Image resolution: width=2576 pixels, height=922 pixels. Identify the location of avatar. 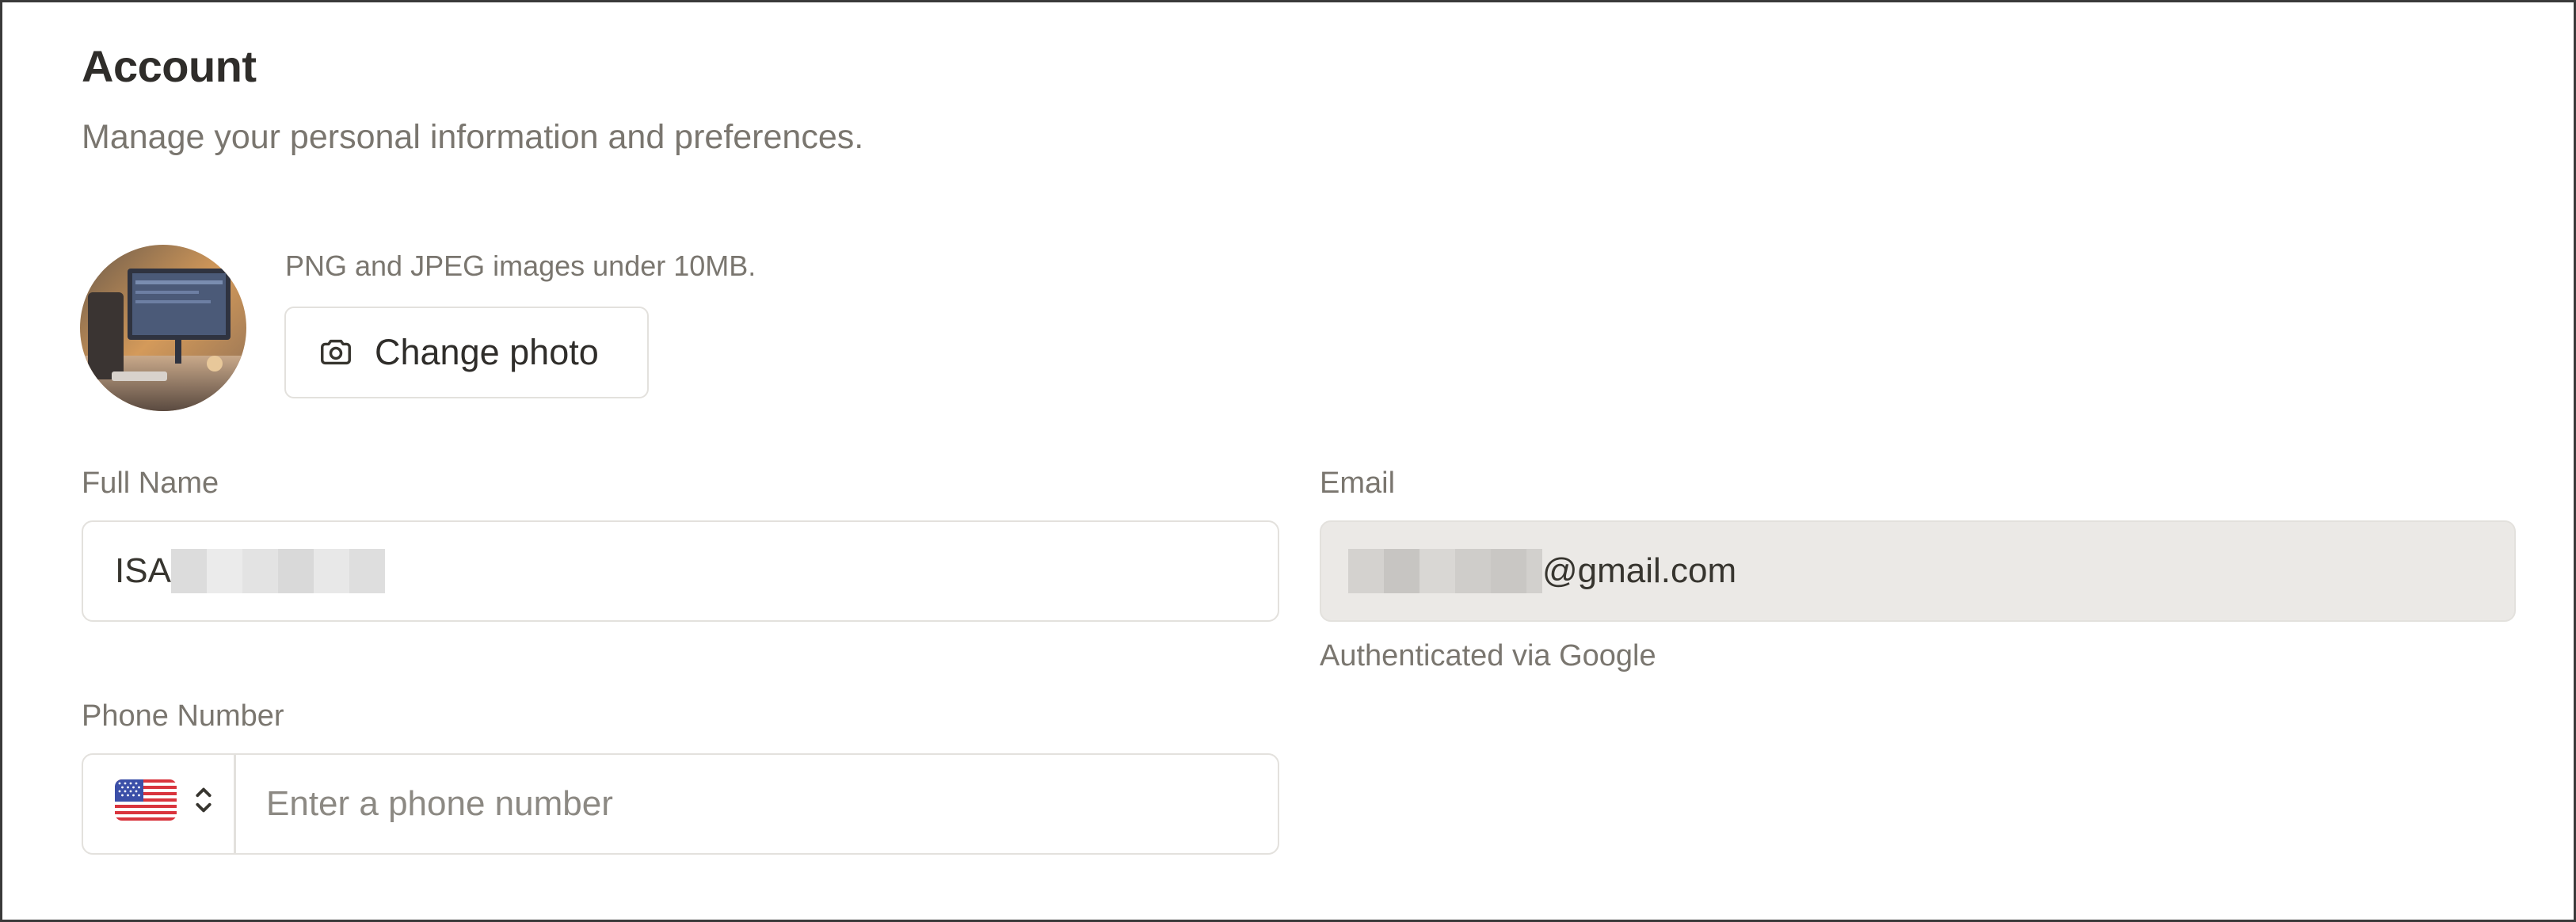
(163, 328).